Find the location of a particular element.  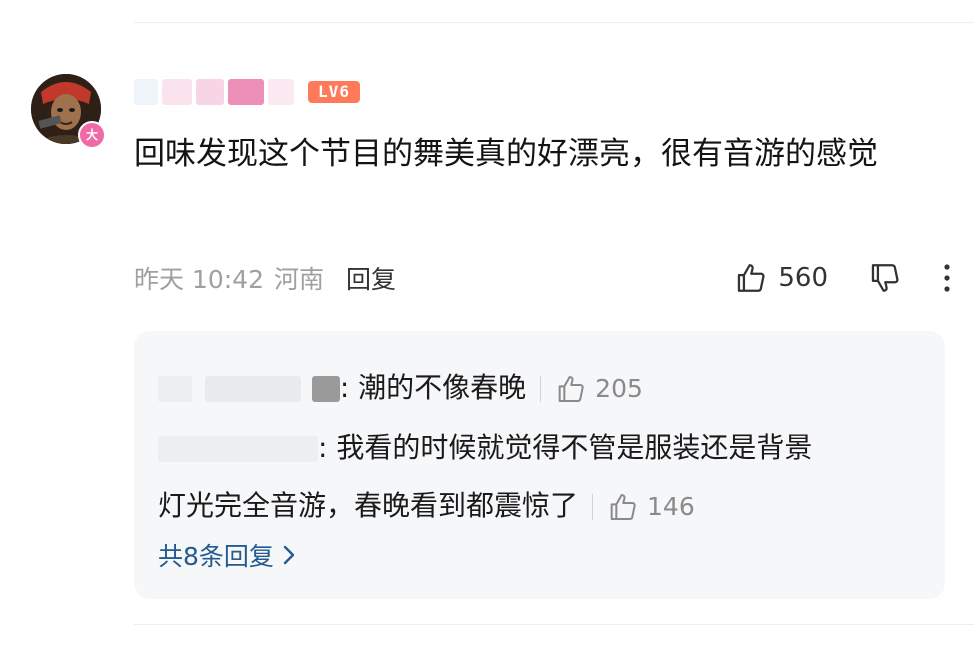

more-replies-link: 共8条回复 is located at coordinates (227, 555).